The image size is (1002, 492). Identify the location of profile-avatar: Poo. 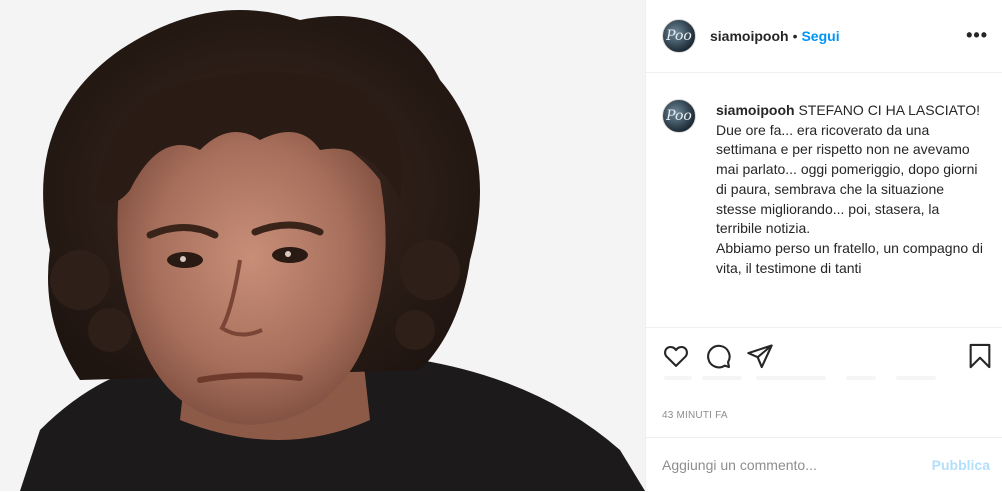
(679, 36).